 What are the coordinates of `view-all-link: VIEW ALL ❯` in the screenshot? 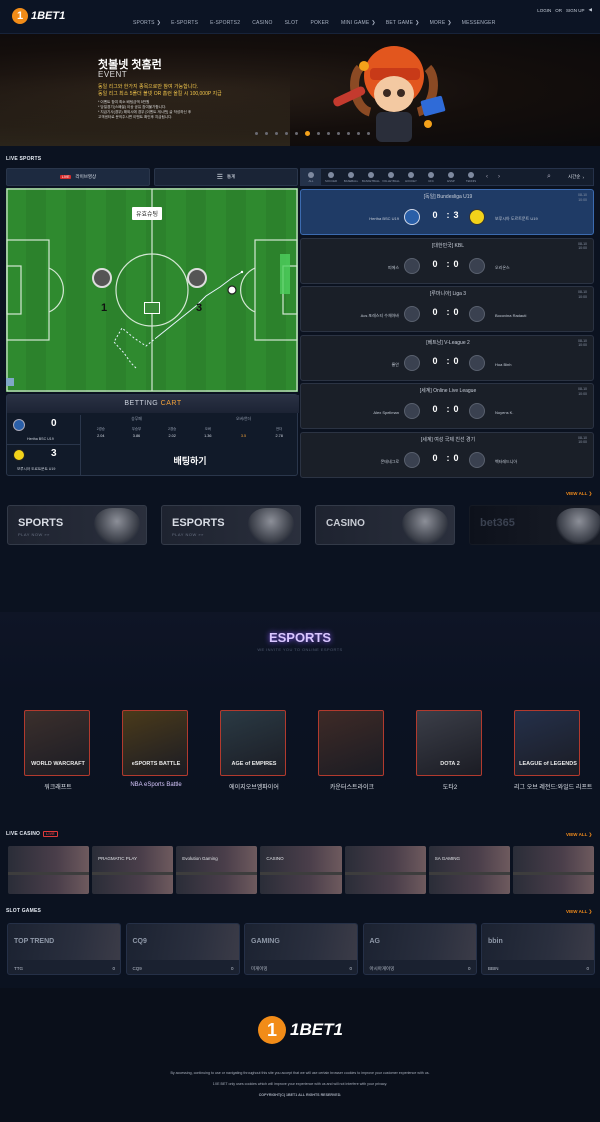 It's located at (579, 494).